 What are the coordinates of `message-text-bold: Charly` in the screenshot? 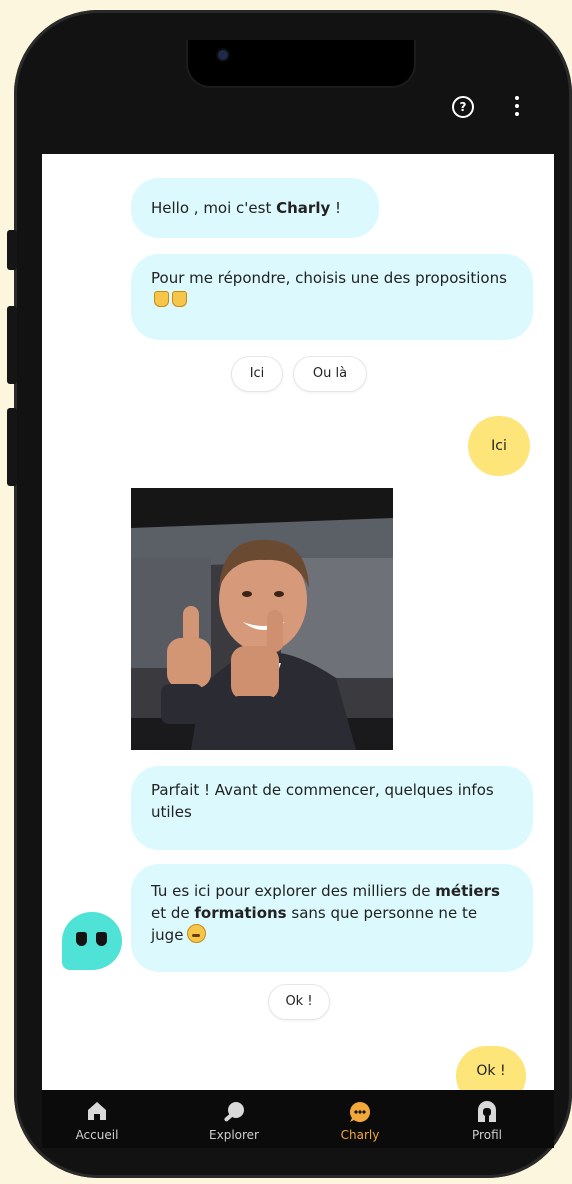 It's located at (303, 208).